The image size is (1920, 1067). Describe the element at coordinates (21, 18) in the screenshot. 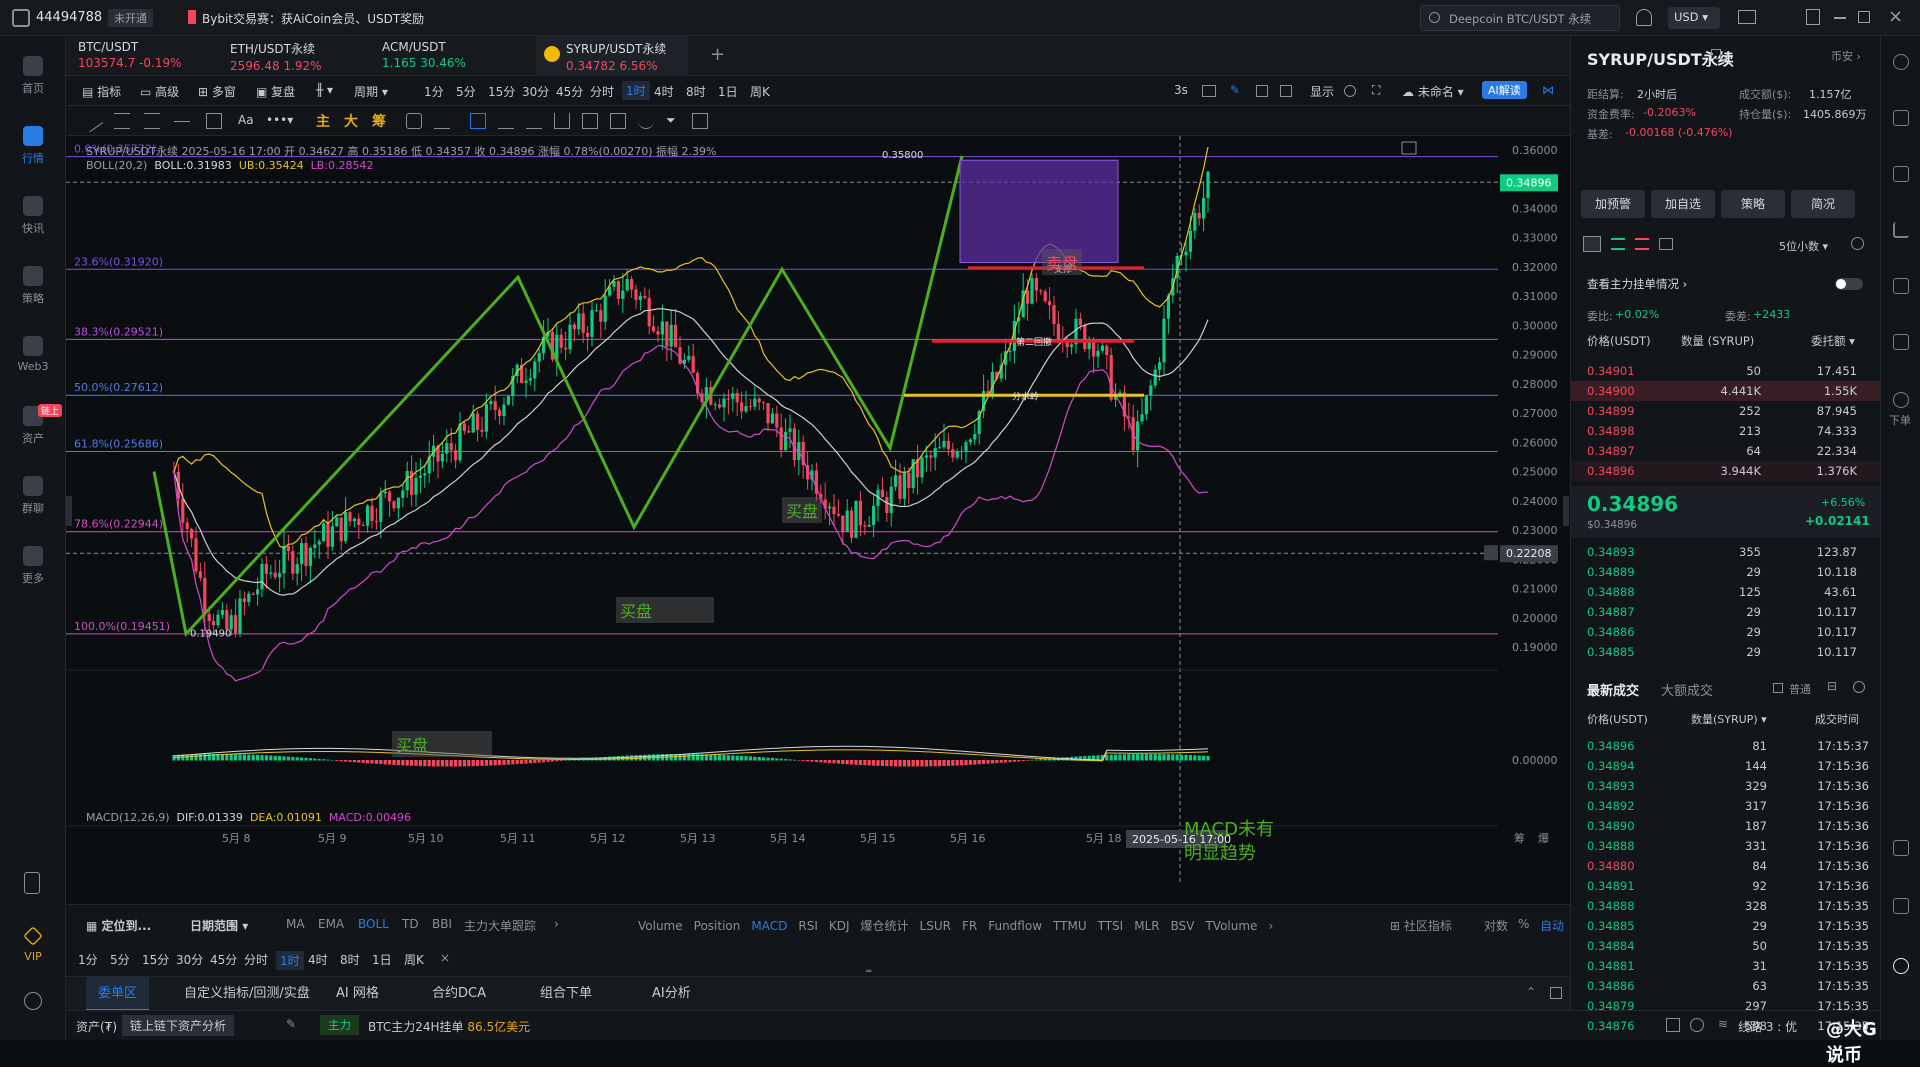

I see `account-icon` at that location.